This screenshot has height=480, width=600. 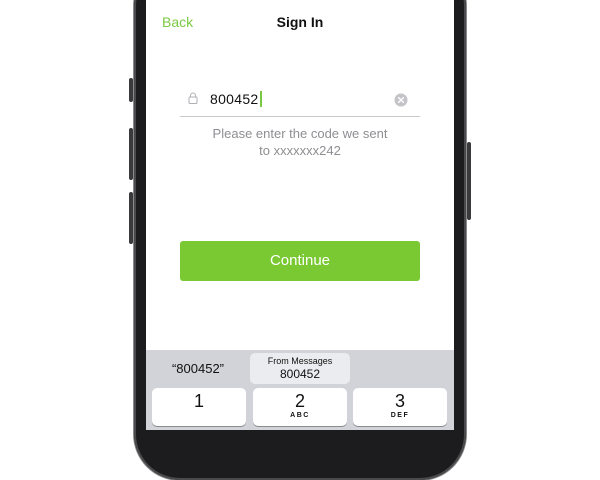 I want to click on verification-code-field: 800452, so click(x=300, y=100).